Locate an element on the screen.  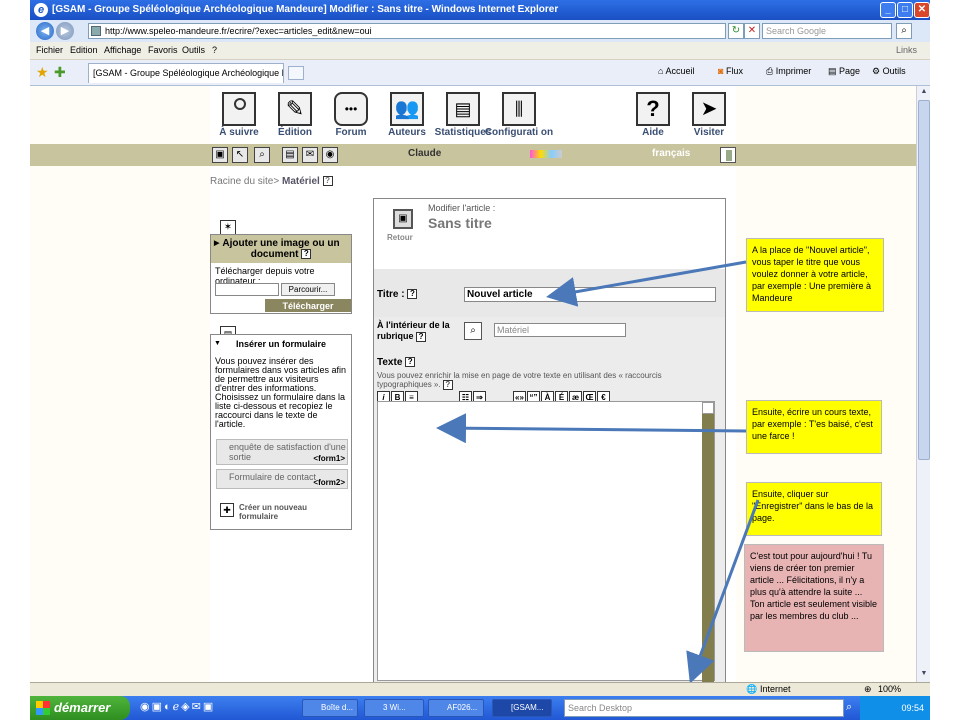
page-scrollbar: ▲ ▼ is located at coordinates (923, 384).